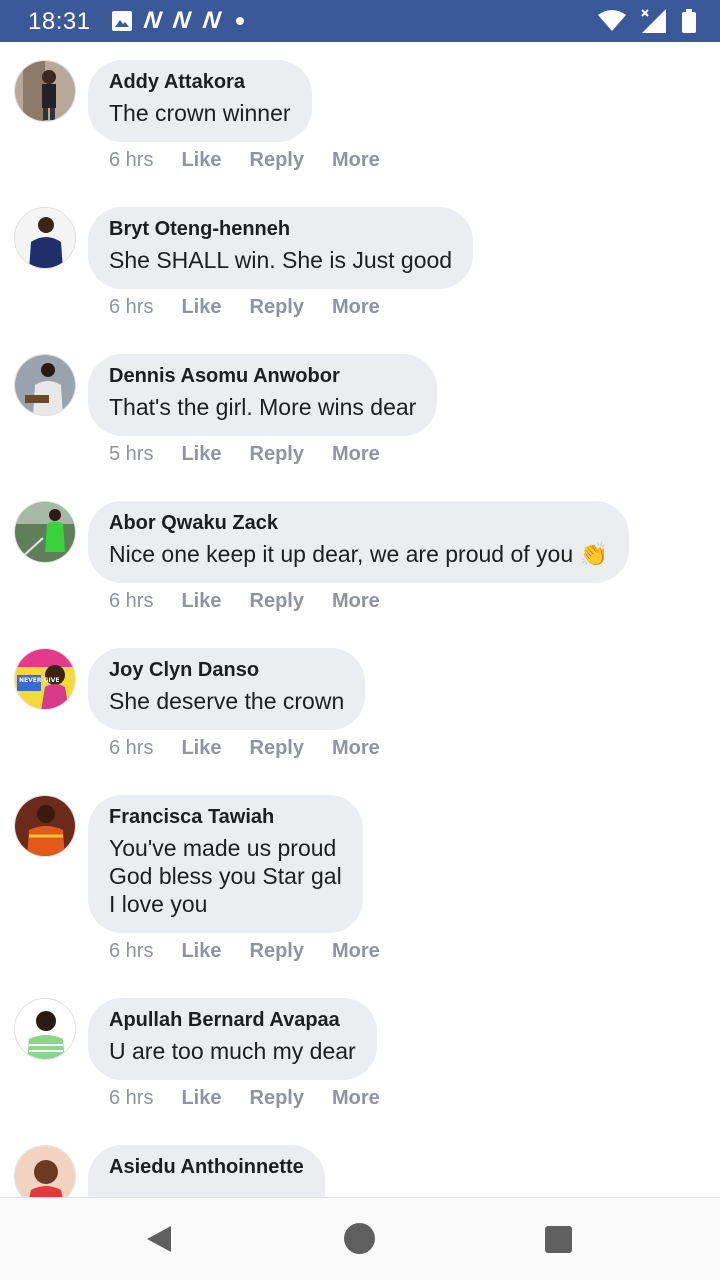  What do you see at coordinates (558, 1239) in the screenshot?
I see `recent-apps-icon` at bounding box center [558, 1239].